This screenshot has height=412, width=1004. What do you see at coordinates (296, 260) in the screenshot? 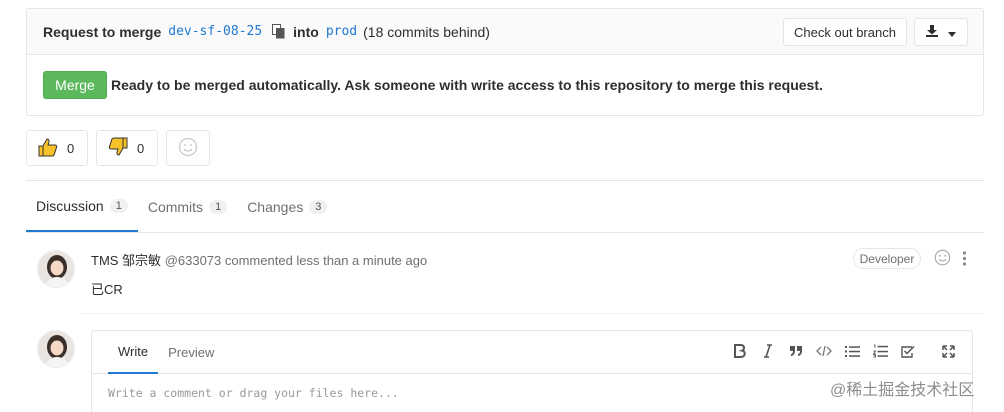
I see `note-meta: @633073 commented less than a minute ago` at bounding box center [296, 260].